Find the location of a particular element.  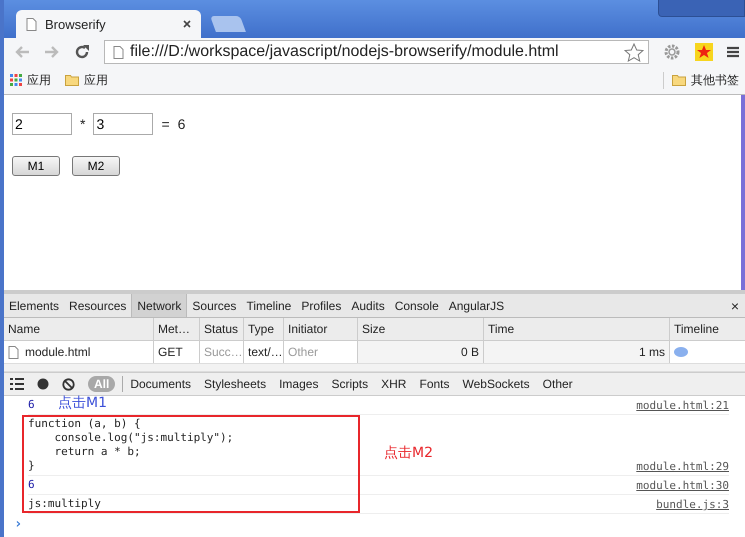

column-header: Type is located at coordinates (264, 329).